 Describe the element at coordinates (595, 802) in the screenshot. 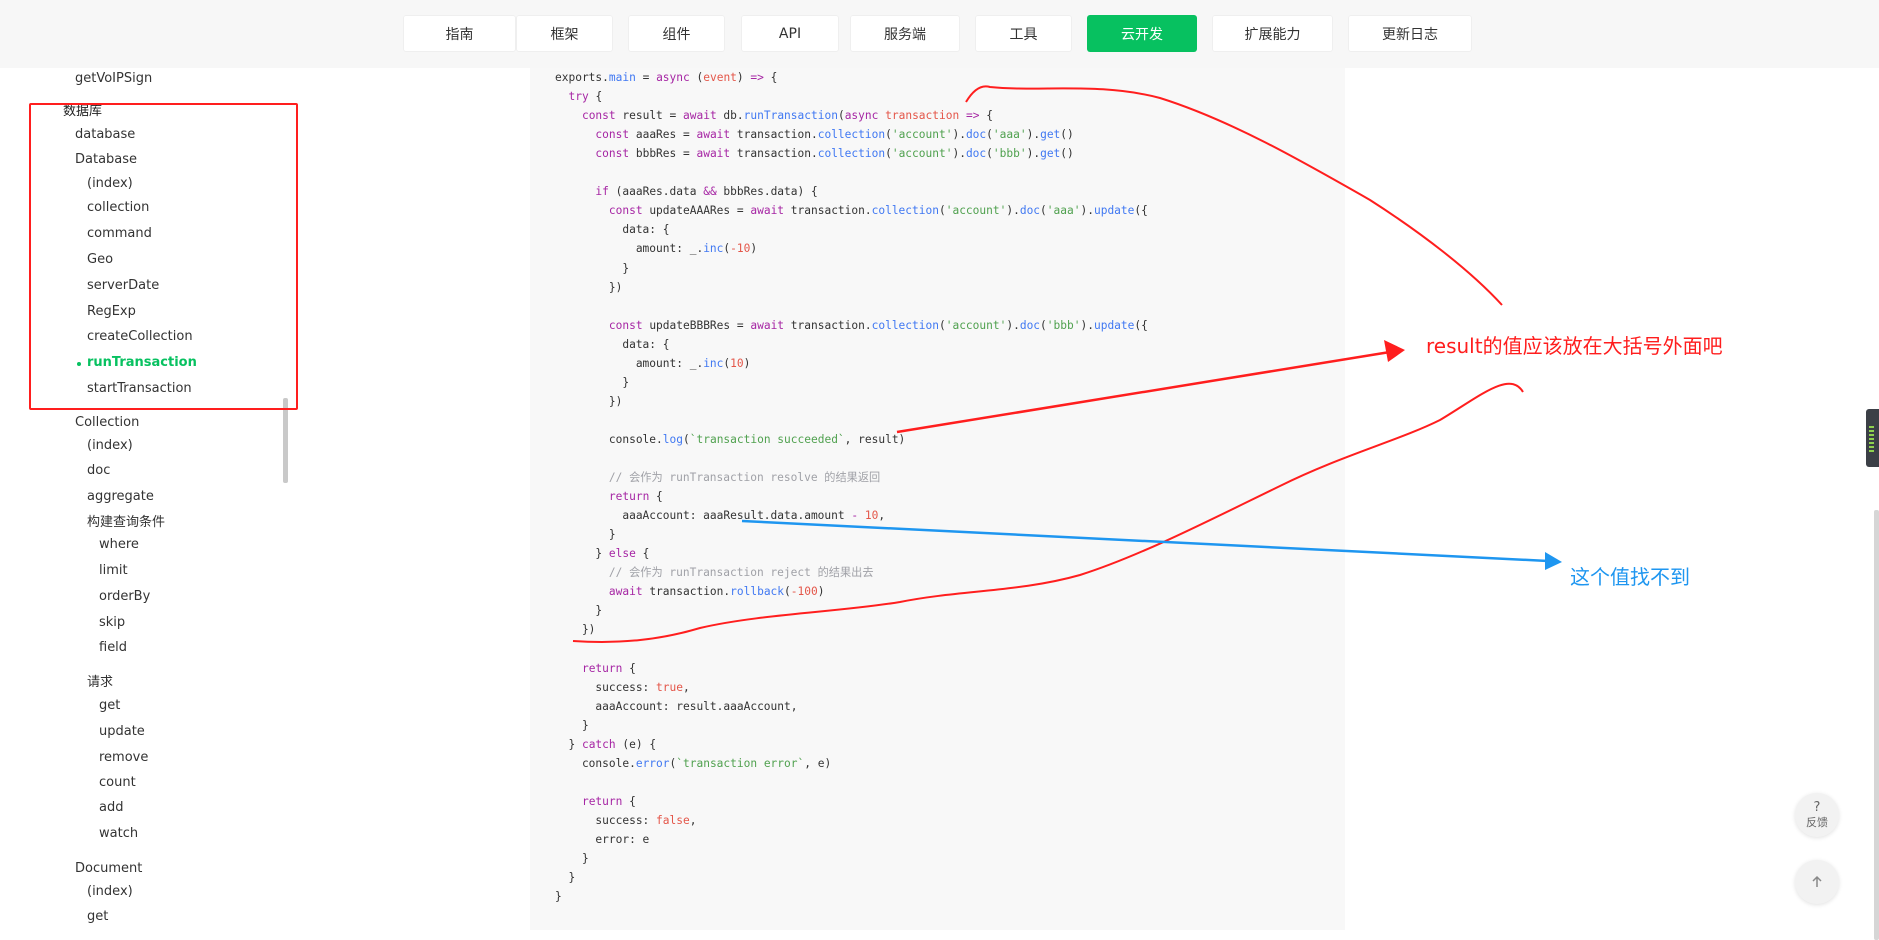

I see `code-line: return {` at that location.